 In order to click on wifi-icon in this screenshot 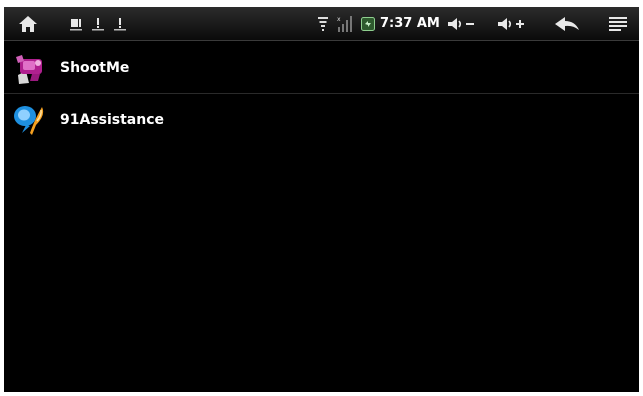, I will do `click(323, 24)`.